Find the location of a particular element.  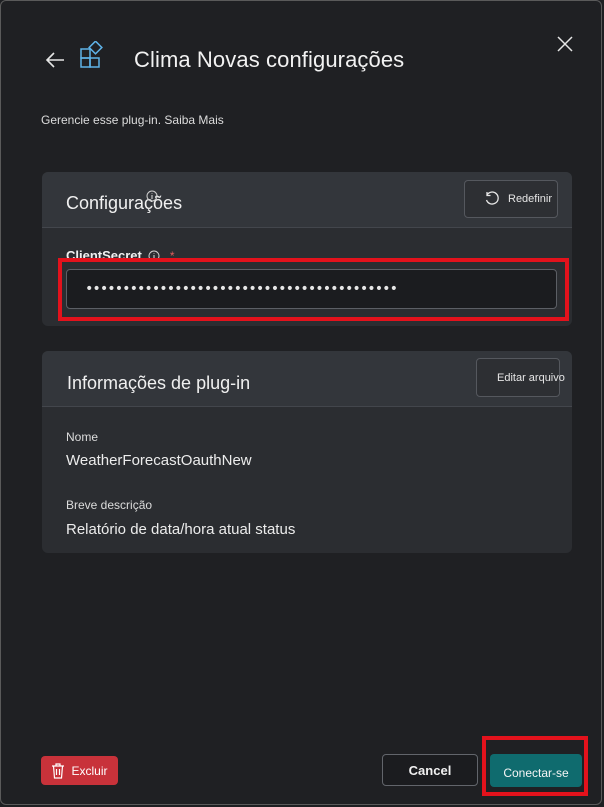

edit-file-button: Editar arquivo is located at coordinates (520, 377).